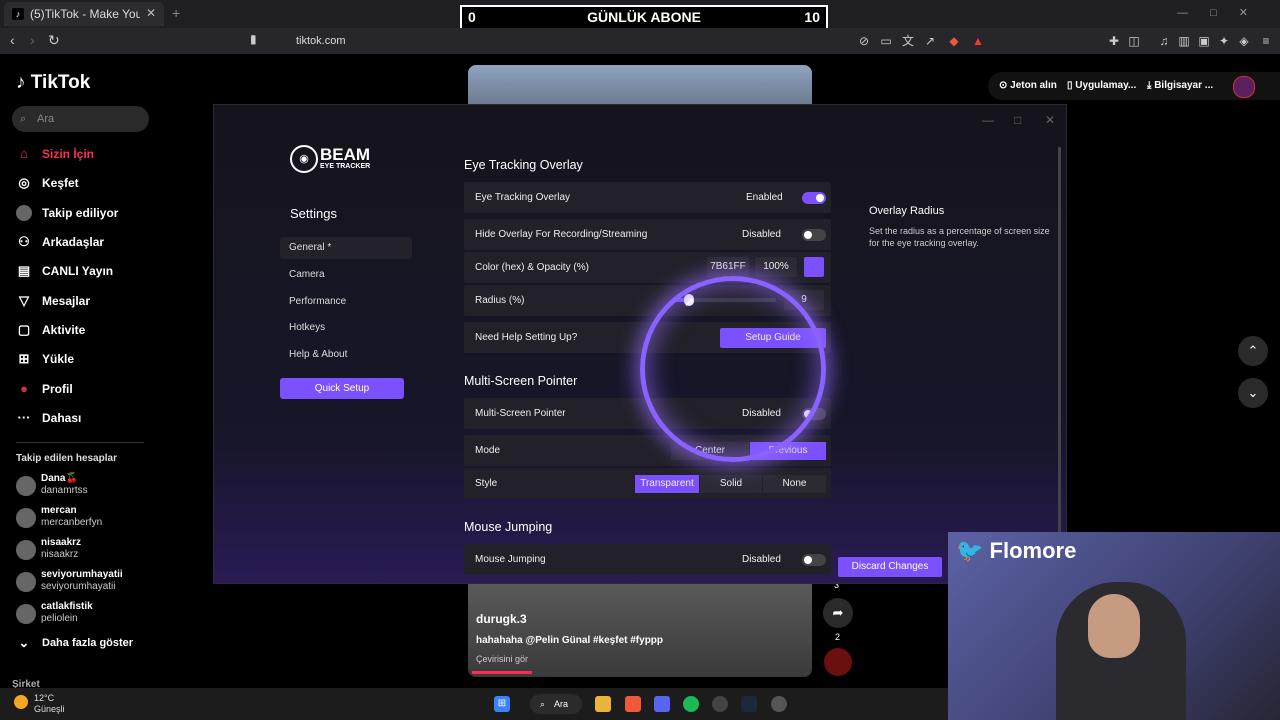 The image size is (1280, 720). What do you see at coordinates (1266, 41) in the screenshot?
I see `menu-icon: ≡` at bounding box center [1266, 41].